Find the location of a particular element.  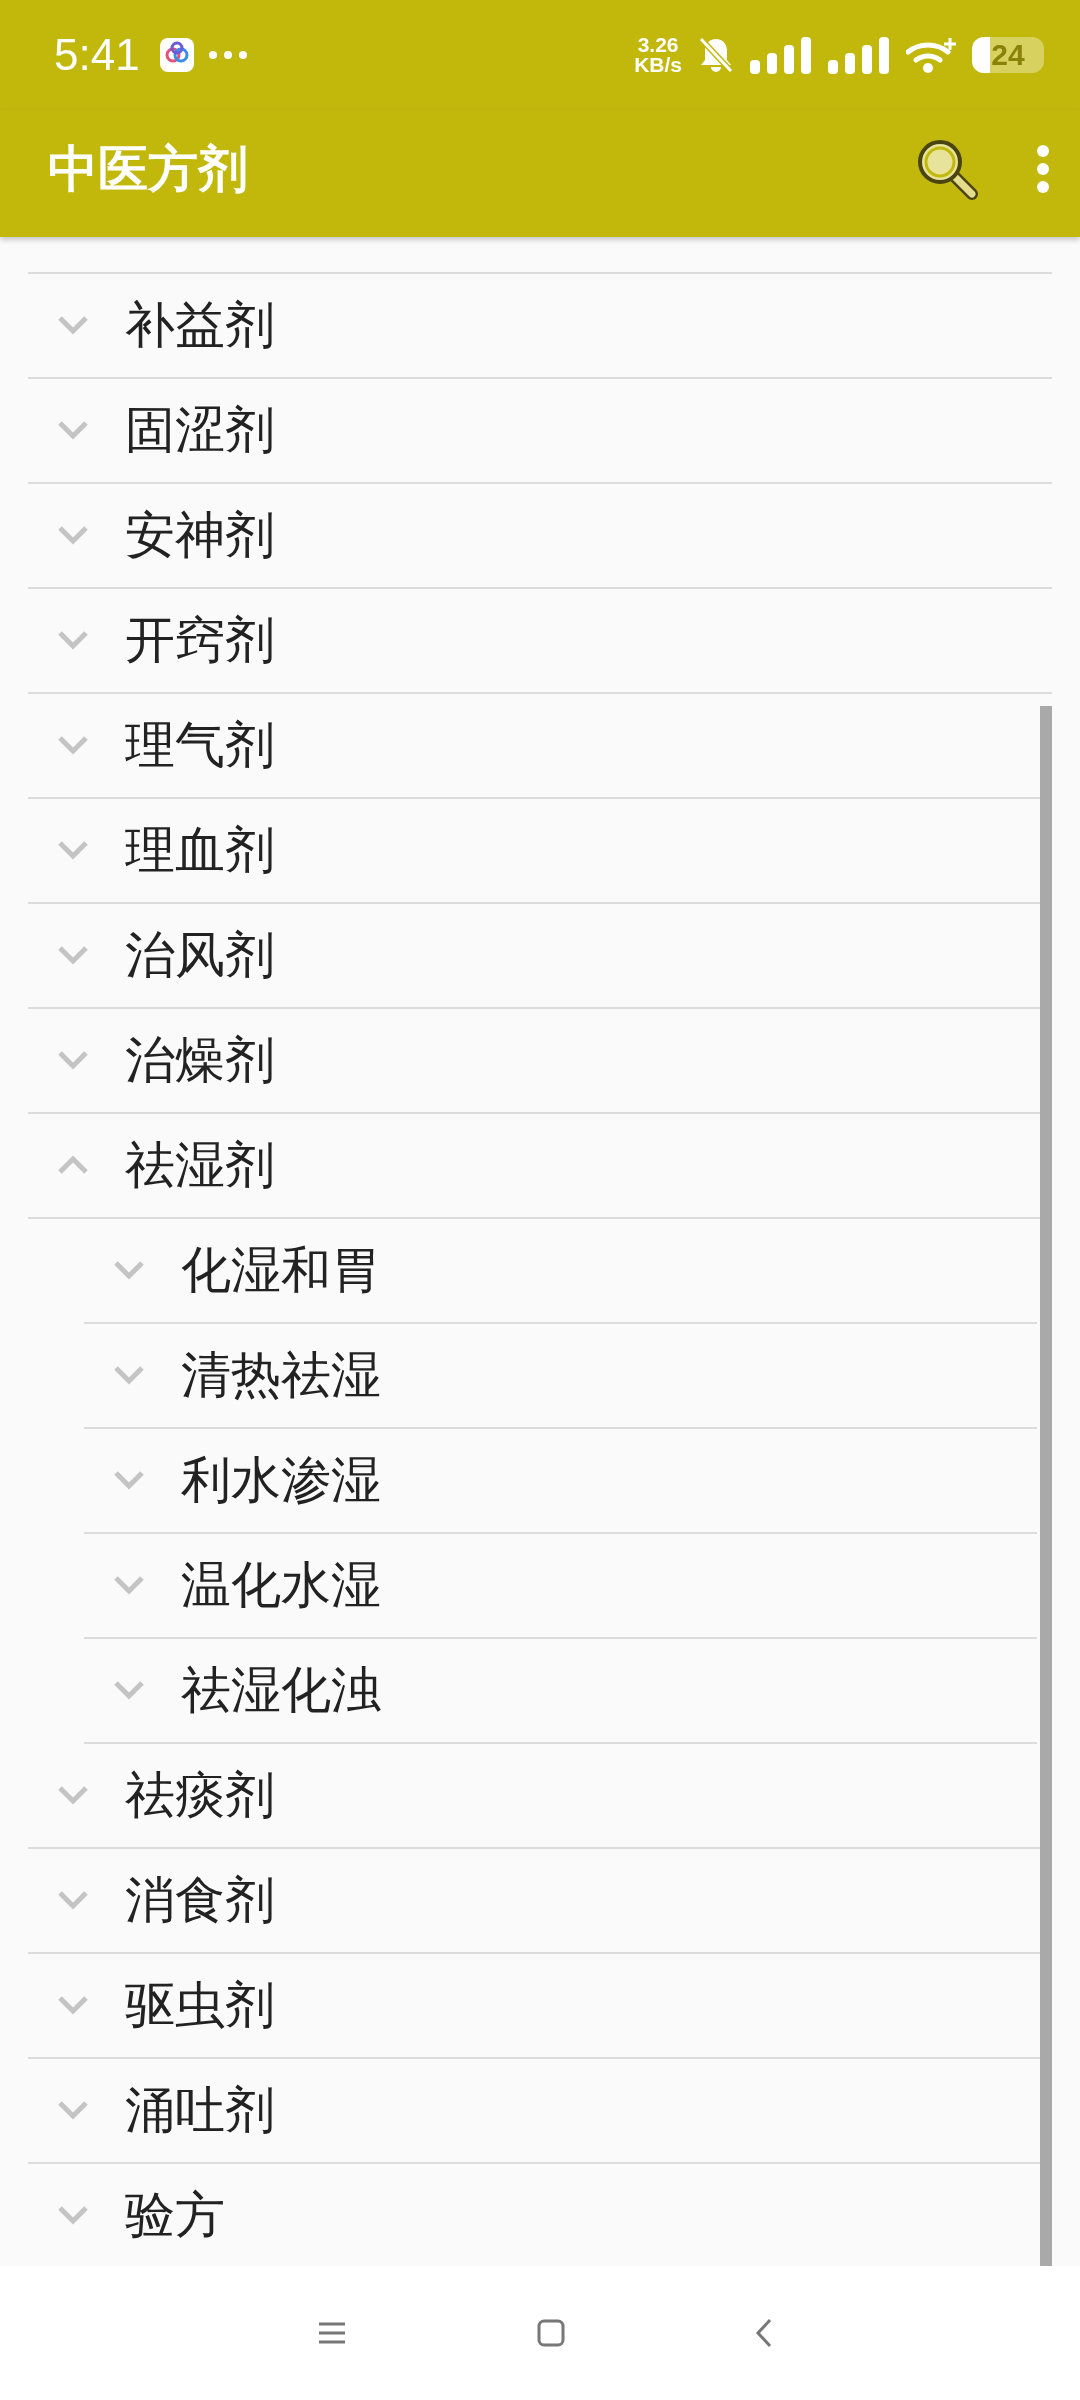

scrollbar is located at coordinates (1046, 1486).